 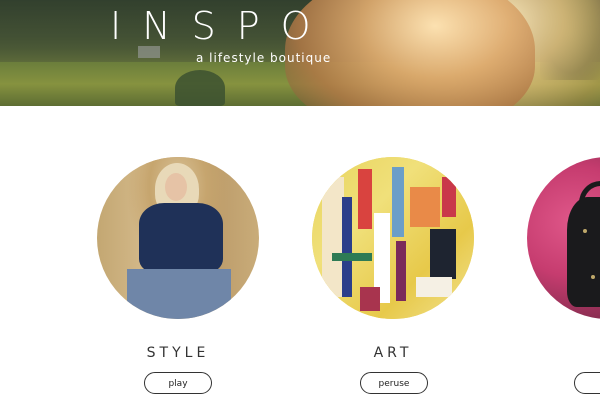 What do you see at coordinates (221, 26) in the screenshot?
I see `brand-logo: INSPO` at bounding box center [221, 26].